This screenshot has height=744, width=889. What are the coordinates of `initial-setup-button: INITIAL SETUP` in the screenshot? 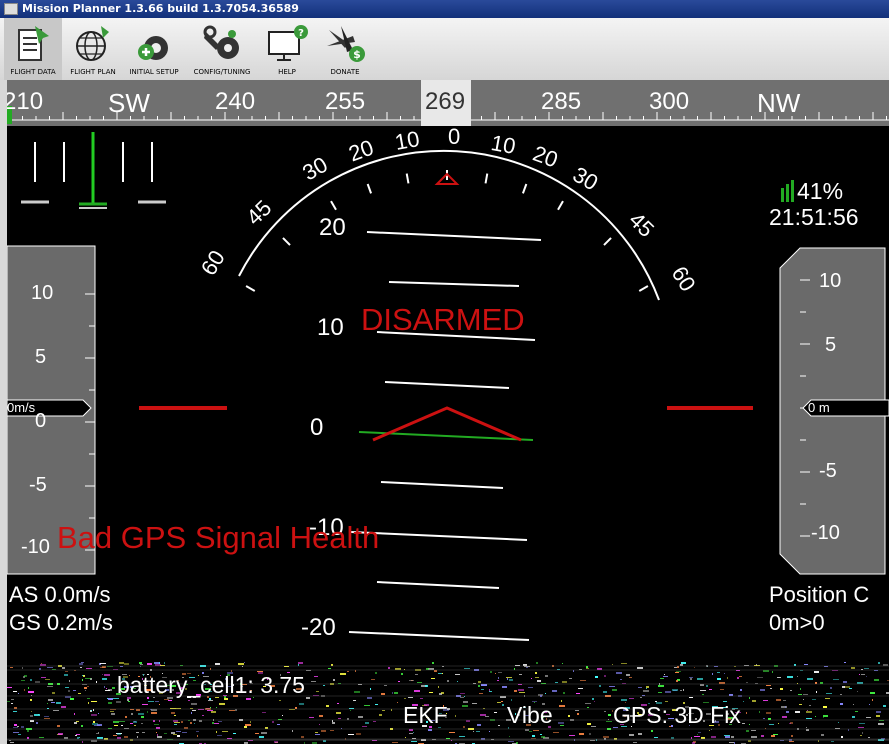 It's located at (154, 49).